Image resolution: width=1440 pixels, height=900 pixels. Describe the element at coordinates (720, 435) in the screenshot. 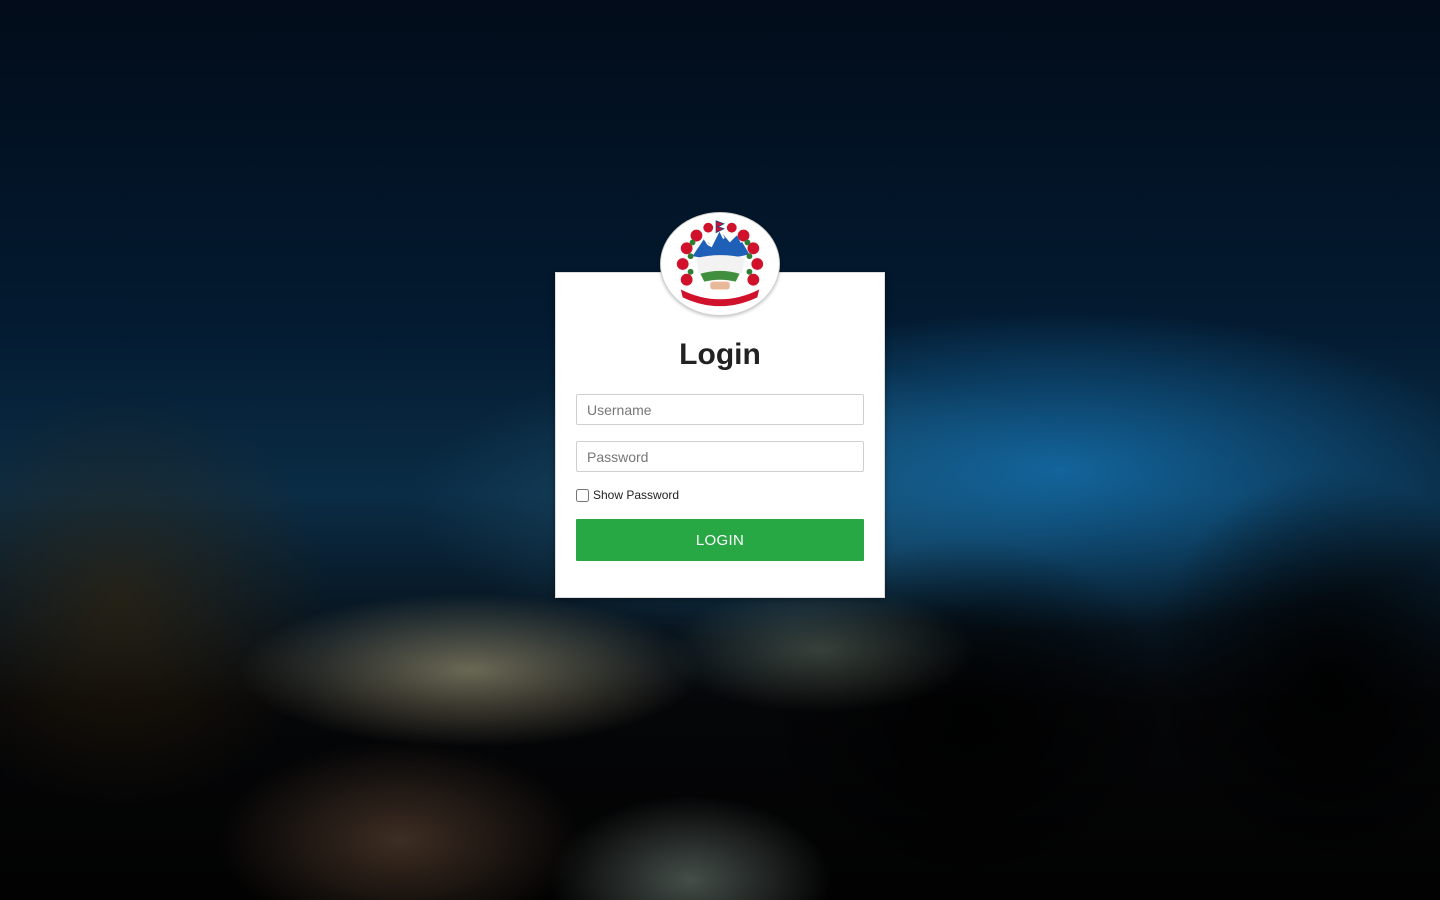

I see `login-card: Login Show Password LOGIN` at that location.